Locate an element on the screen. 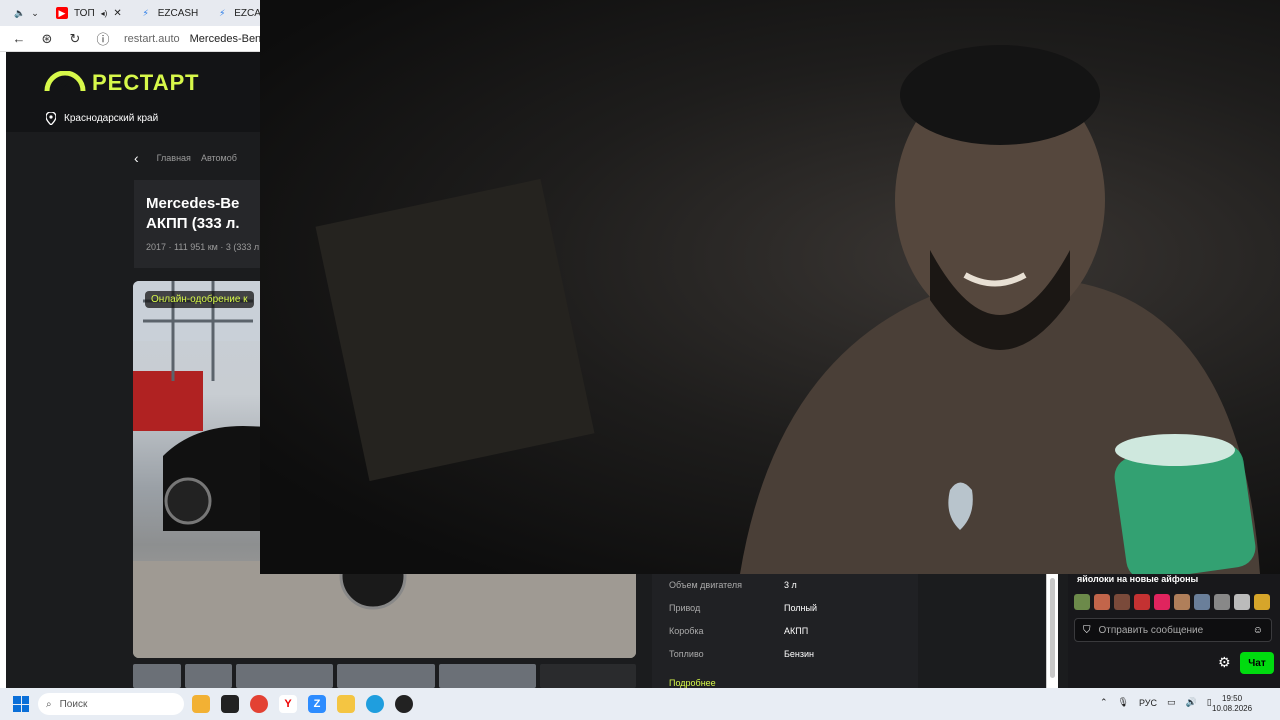 The image size is (1280, 720). breadcrumb-cars: Автомоб is located at coordinates (219, 158).